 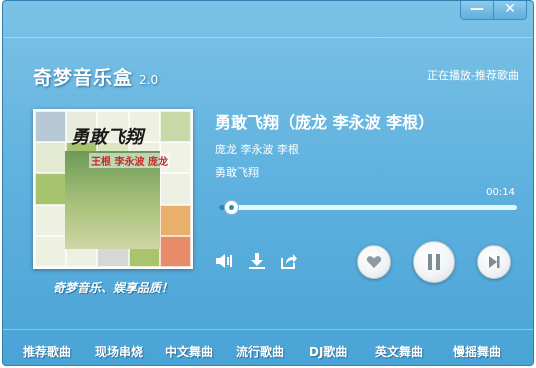 I want to click on app-version: 2.0, so click(x=149, y=80).